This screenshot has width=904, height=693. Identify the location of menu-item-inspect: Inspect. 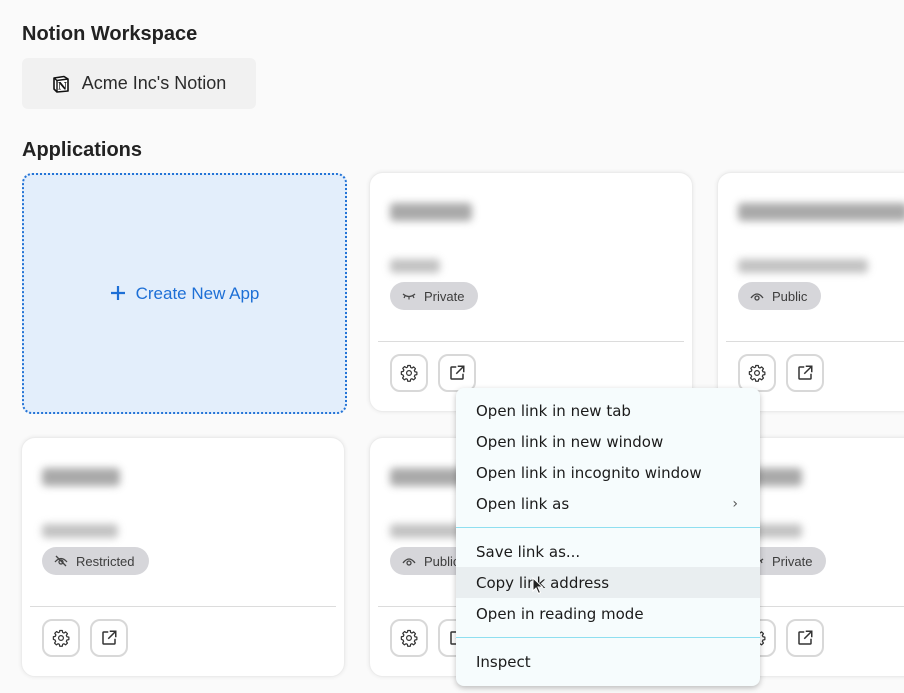
(608, 661).